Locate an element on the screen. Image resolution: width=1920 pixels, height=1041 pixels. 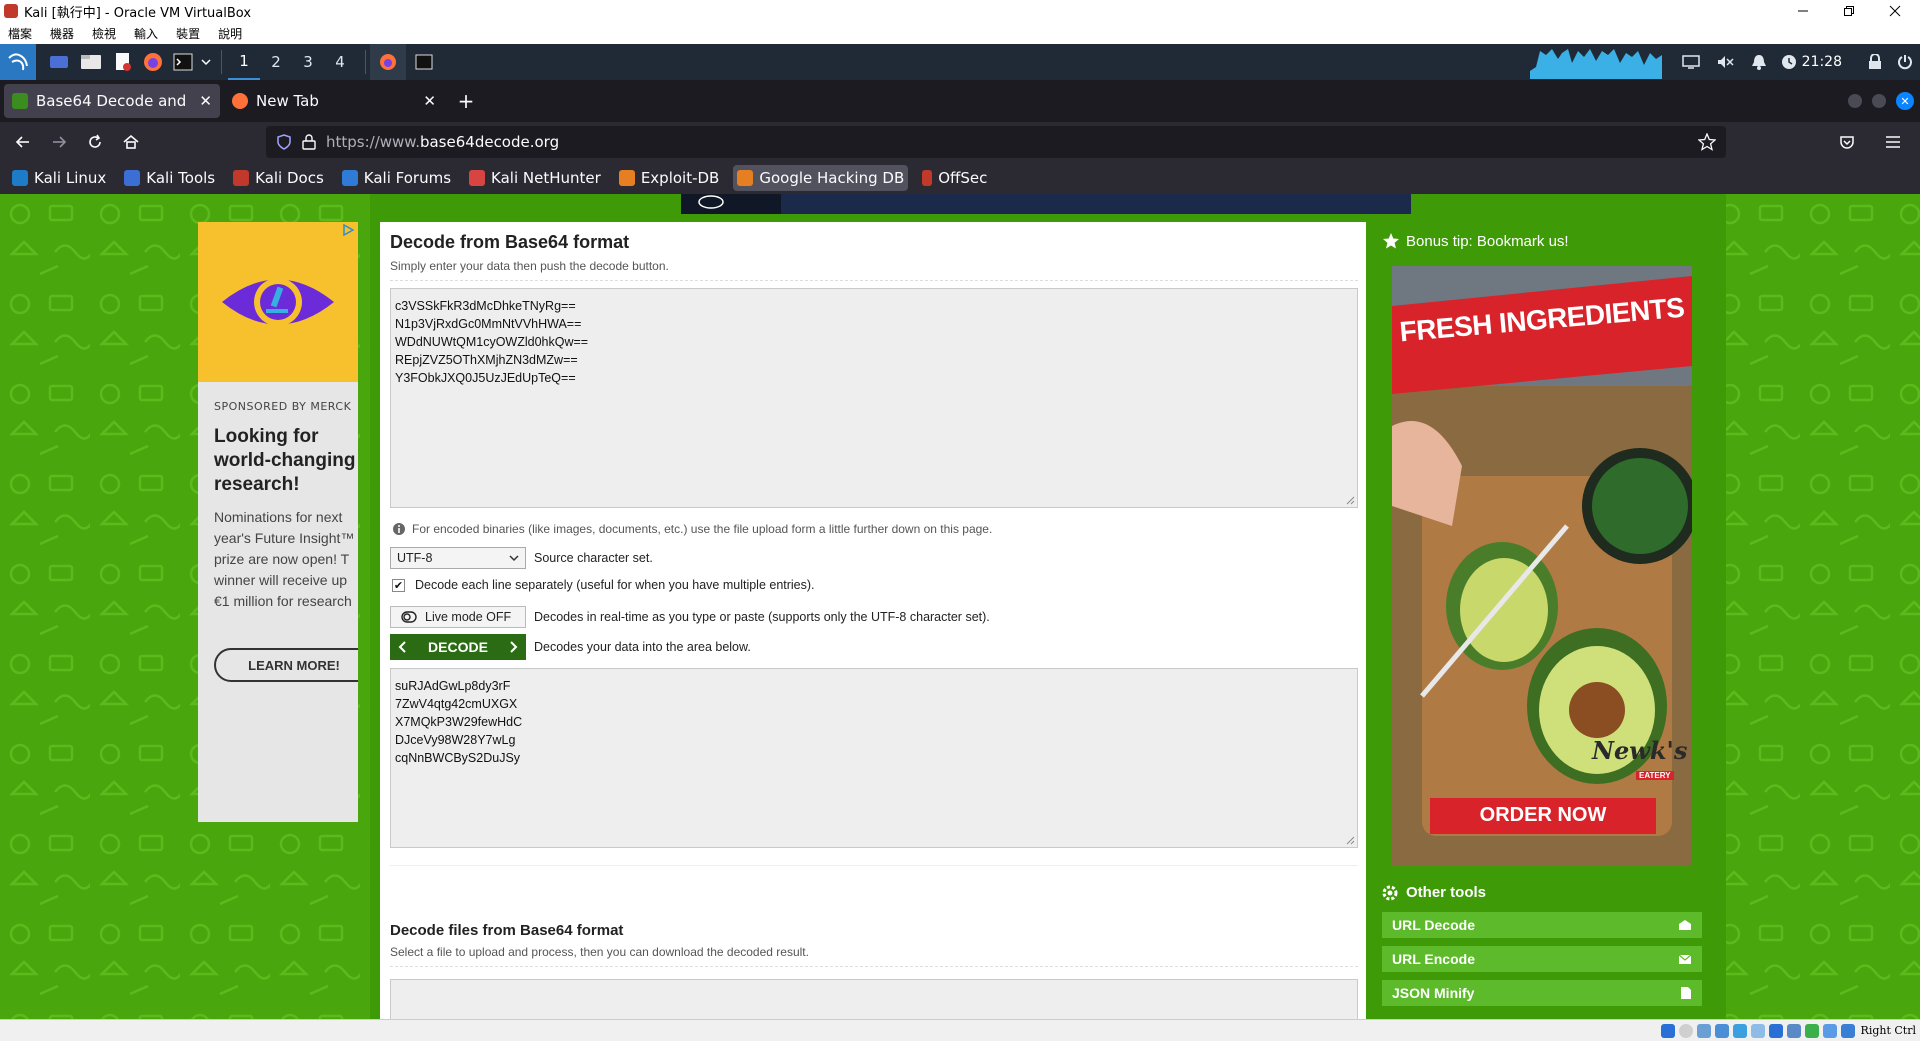
bookmark-kali-forums: Kali Forums is located at coordinates (396, 178).